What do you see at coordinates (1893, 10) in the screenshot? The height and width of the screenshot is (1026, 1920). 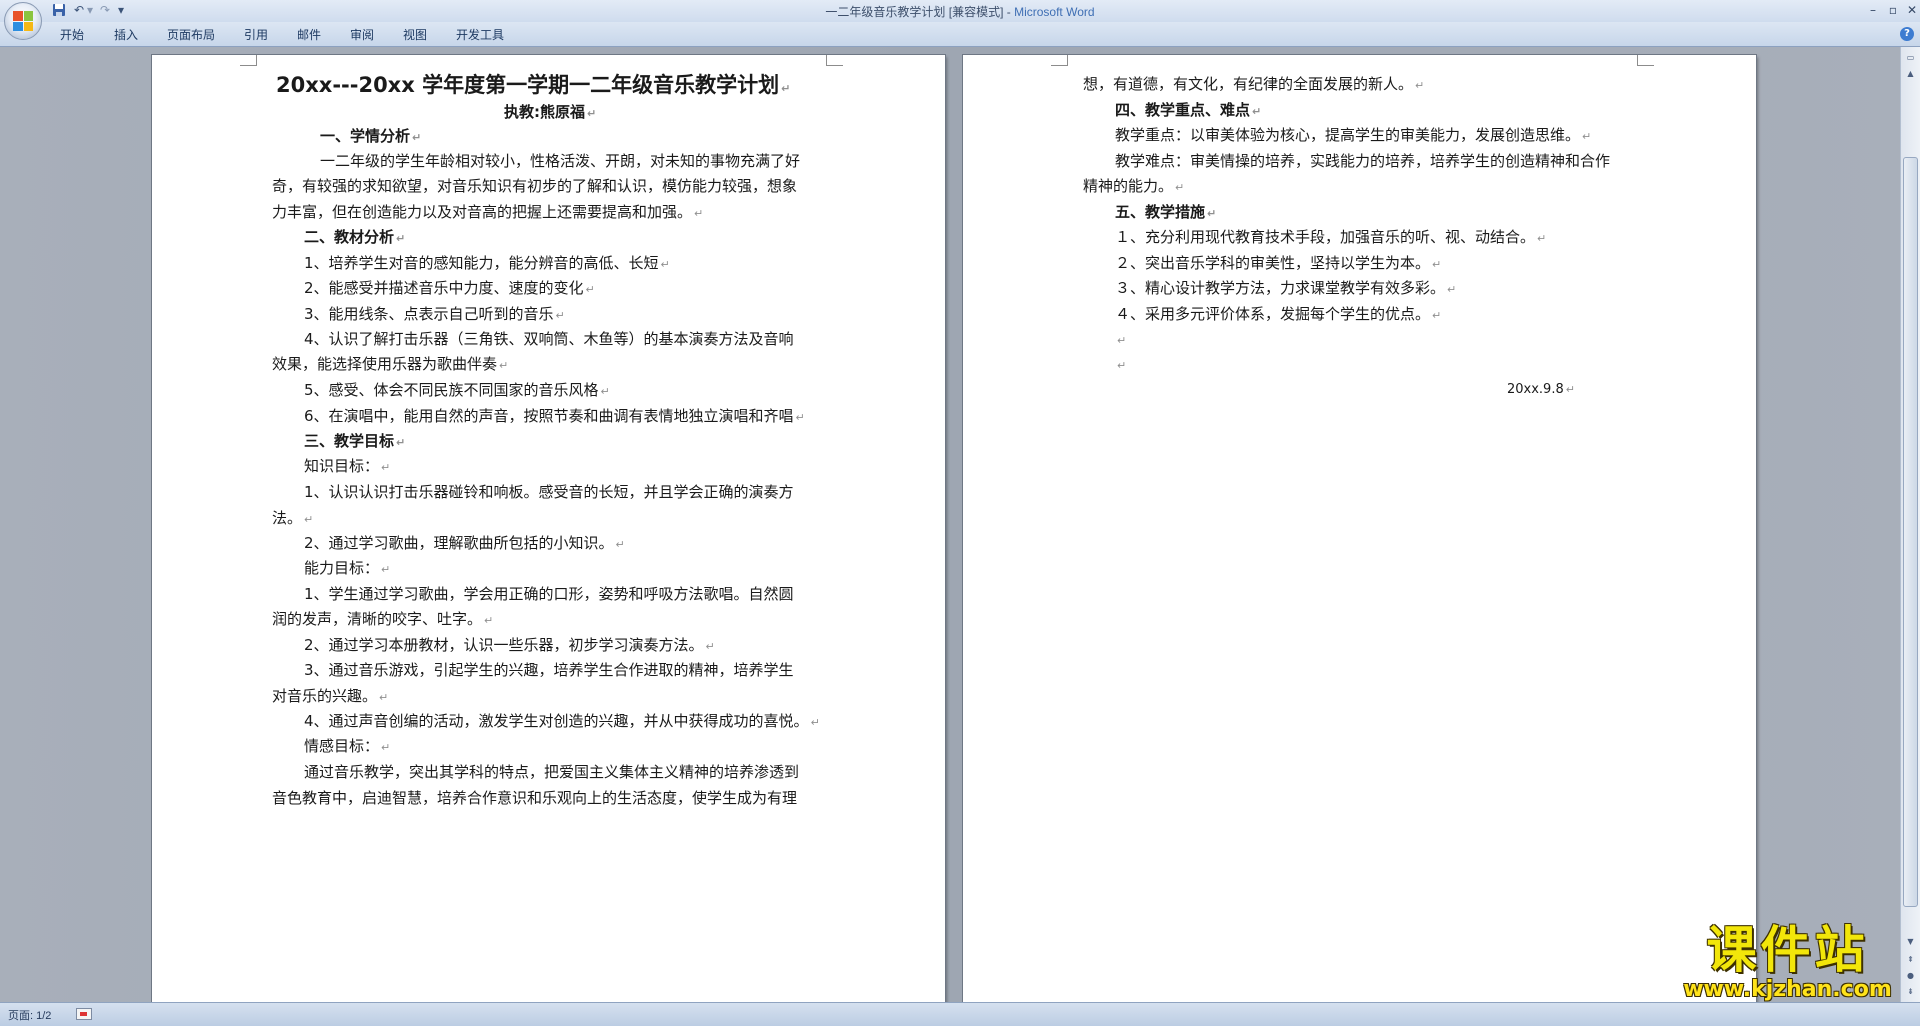 I see `restore-button: ▫` at bounding box center [1893, 10].